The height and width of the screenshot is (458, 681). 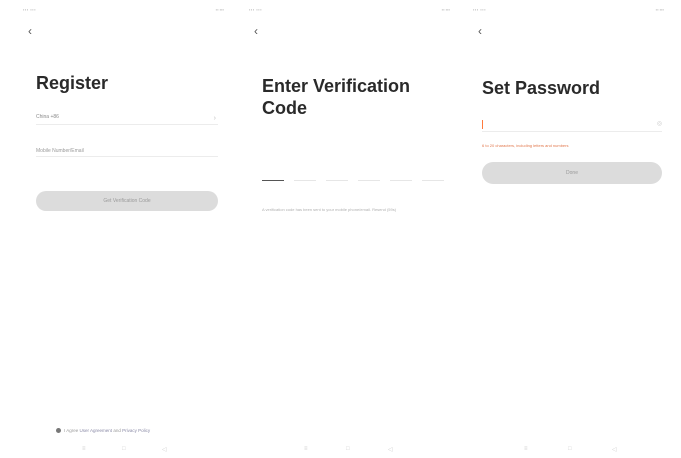 I want to click on region-value: China +86, so click(x=47, y=117).